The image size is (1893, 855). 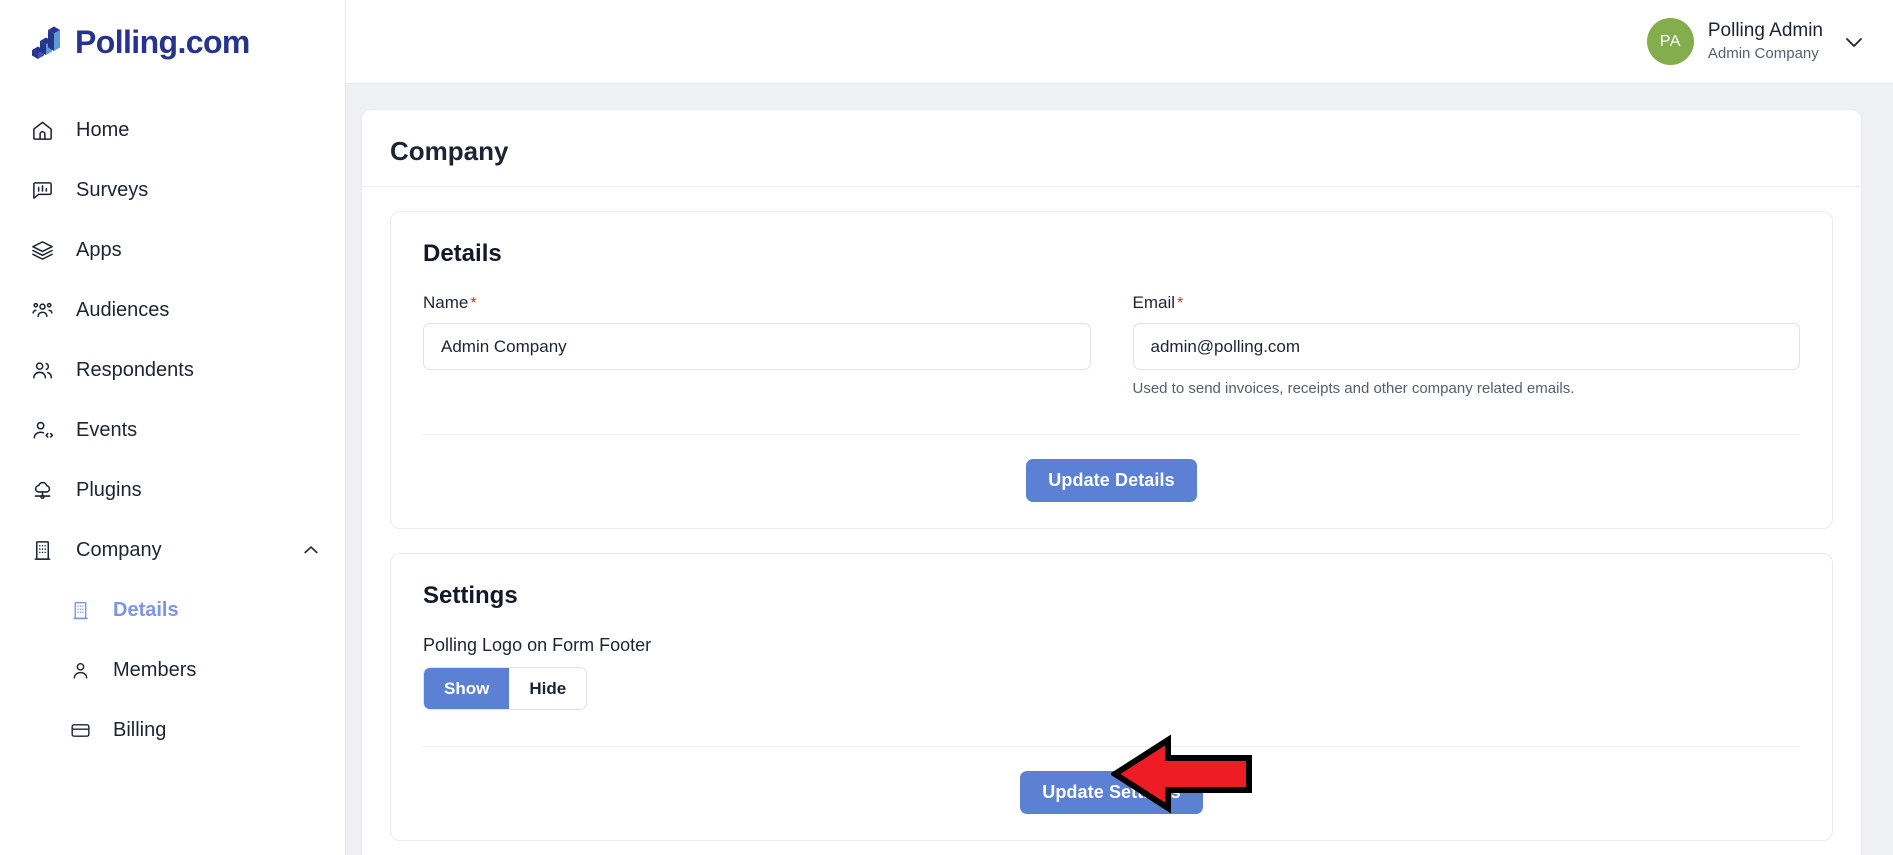 I want to click on logo-footer-setting: Polling Logo on Form Footer Show Hide, so click(x=537, y=673).